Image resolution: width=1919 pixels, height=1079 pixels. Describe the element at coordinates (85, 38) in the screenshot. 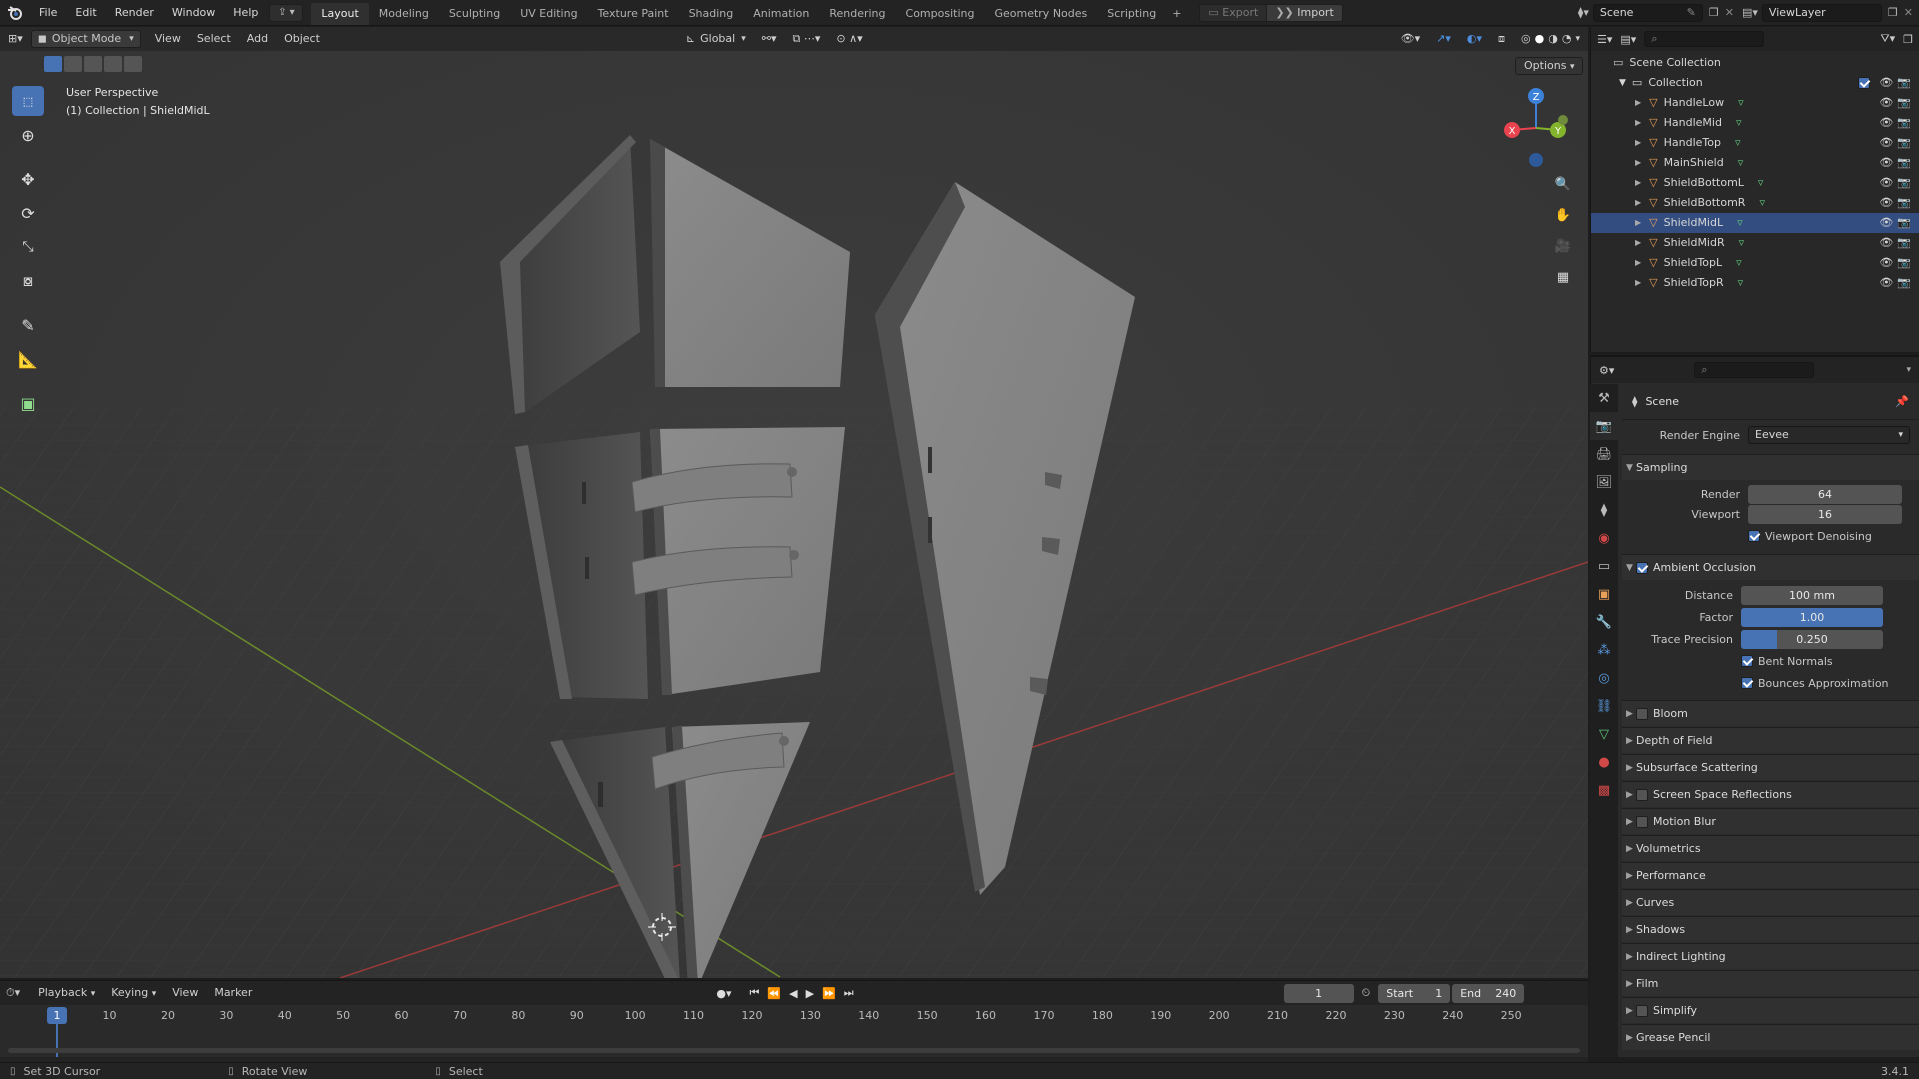

I see `mode-dropdown: ◼ Object Mode ▾` at that location.